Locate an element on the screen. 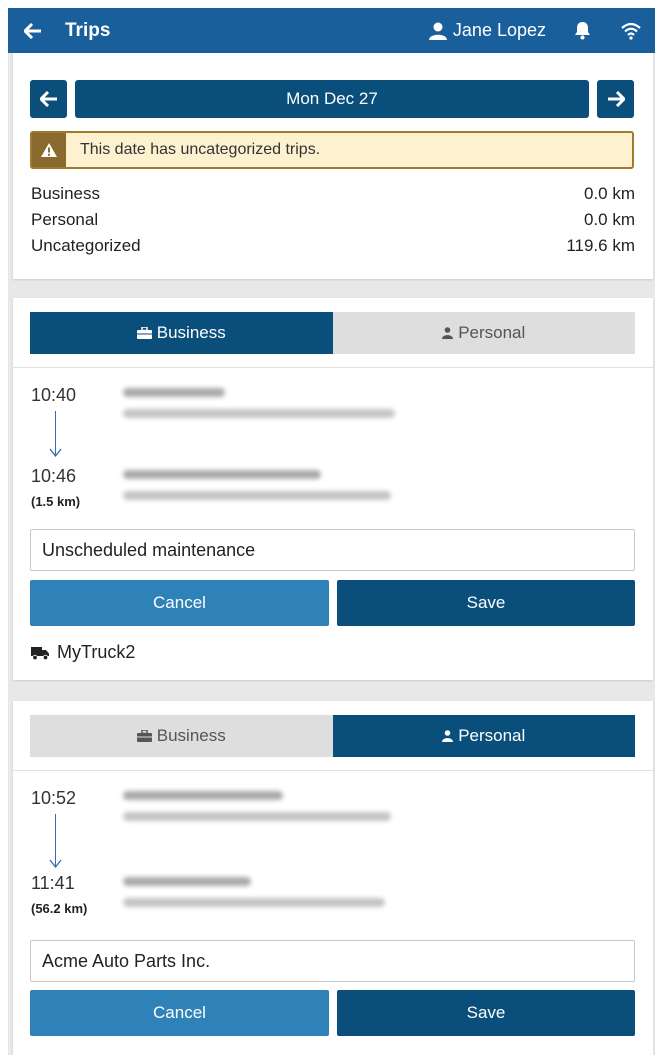 This screenshot has width=655, height=1055. wifi-icon is located at coordinates (631, 31).